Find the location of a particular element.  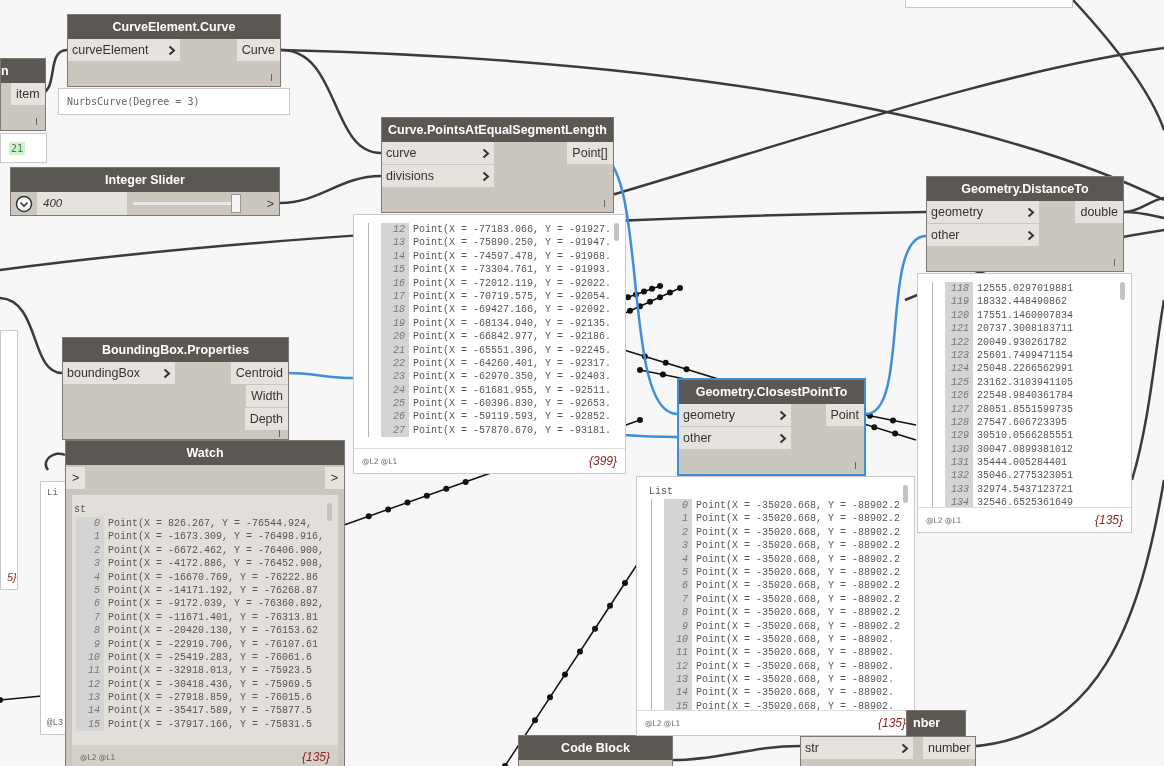

list-item: Point(X = -6672.462, Y = -76406.900, is located at coordinates (216, 550).